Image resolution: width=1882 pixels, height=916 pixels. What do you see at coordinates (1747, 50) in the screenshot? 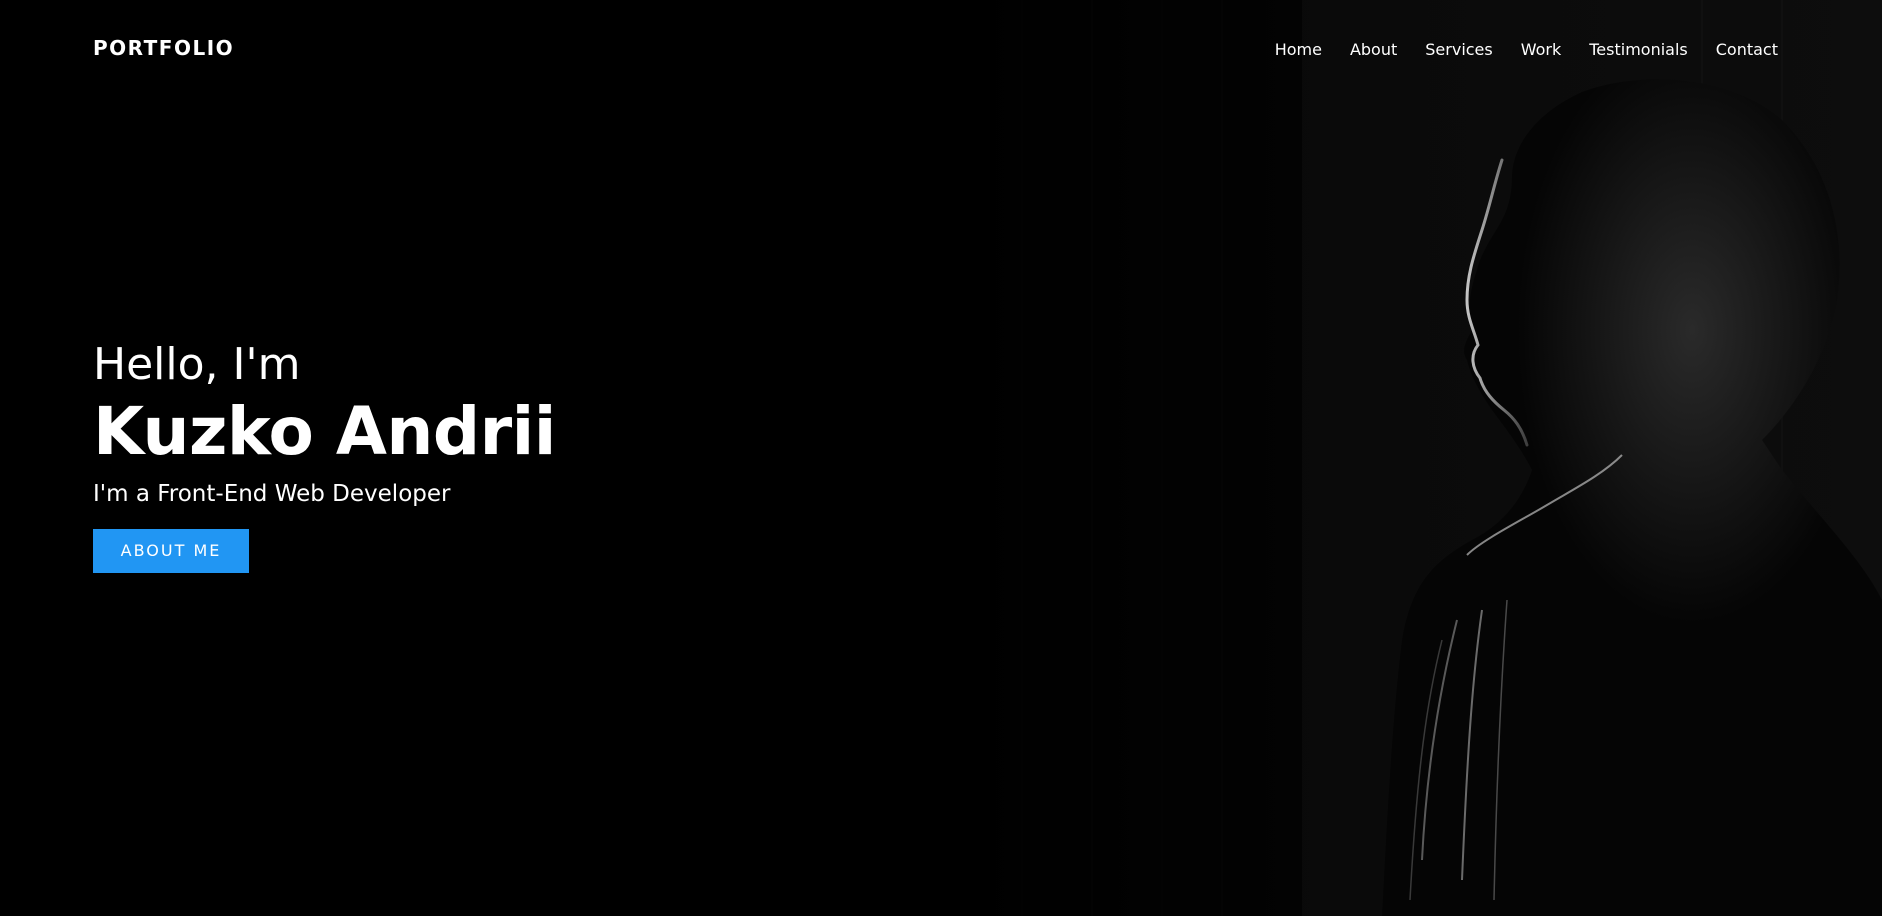
I see `nav-contact: Contact` at bounding box center [1747, 50].